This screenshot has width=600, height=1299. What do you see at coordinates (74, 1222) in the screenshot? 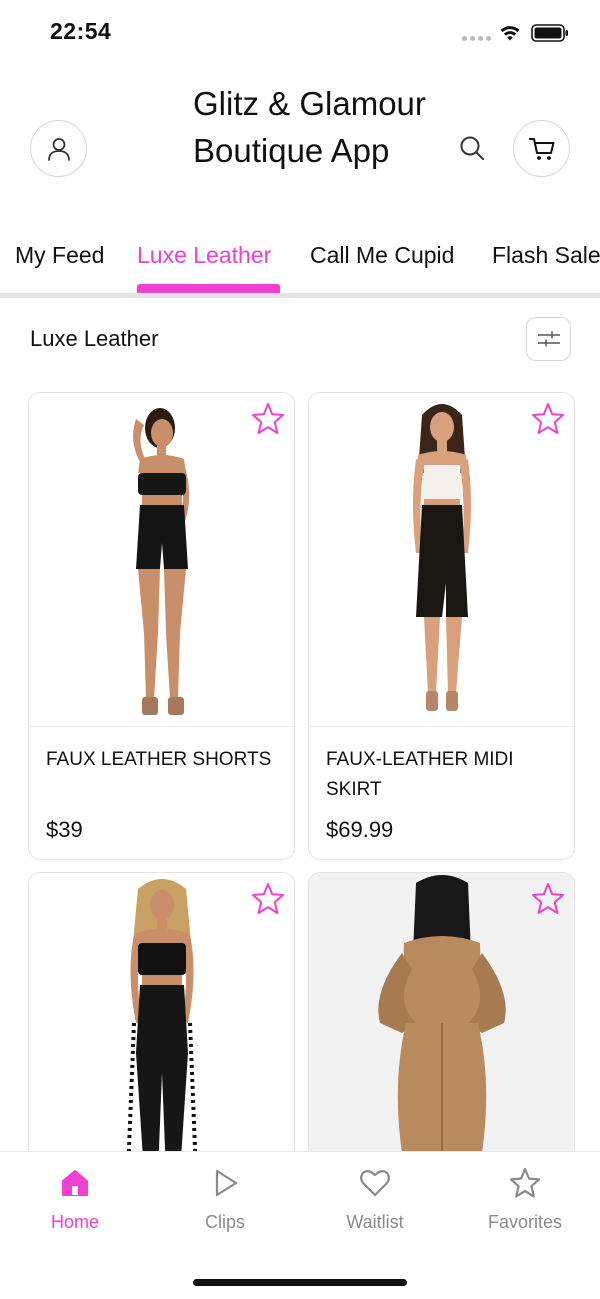
I see `nav-label: Home` at bounding box center [74, 1222].